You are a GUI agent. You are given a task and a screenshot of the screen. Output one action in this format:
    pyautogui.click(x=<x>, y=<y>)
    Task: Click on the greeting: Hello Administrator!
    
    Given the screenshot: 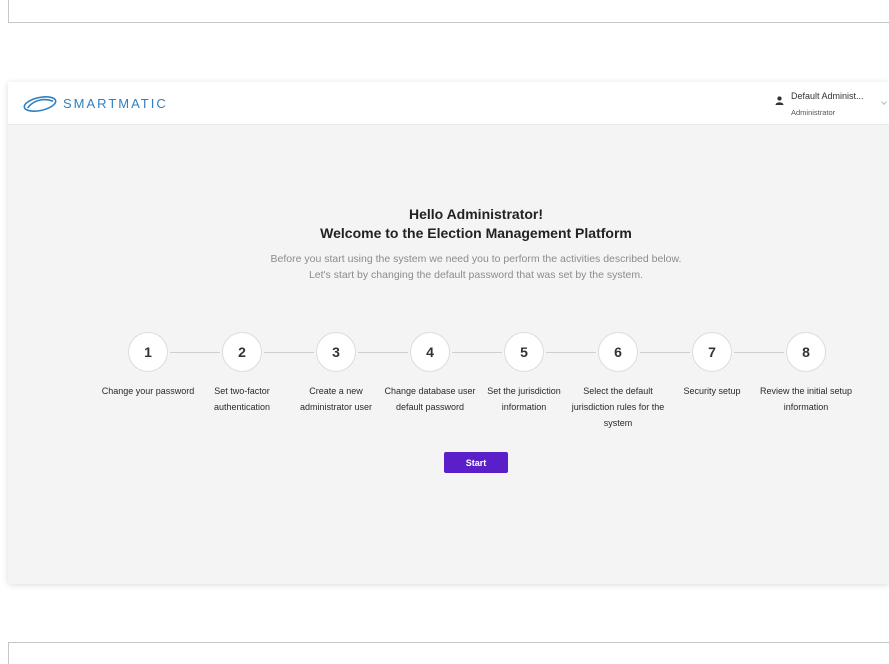 What is the action you would take?
    pyautogui.click(x=476, y=214)
    